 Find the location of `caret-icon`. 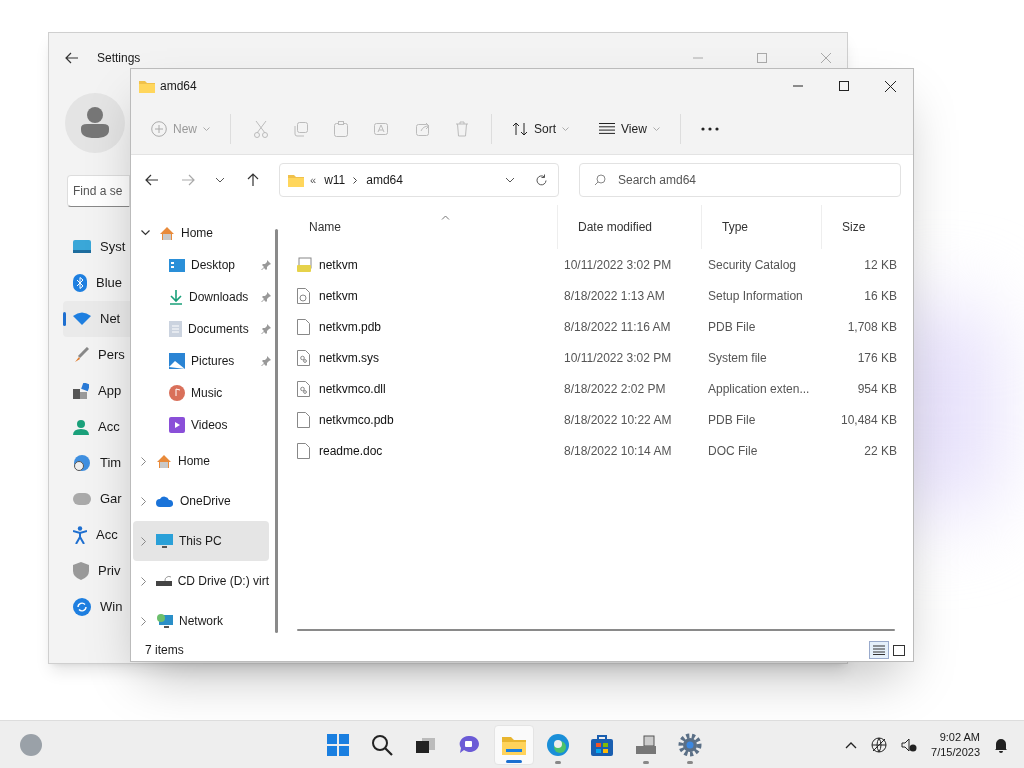

caret-icon is located at coordinates (656, 128).